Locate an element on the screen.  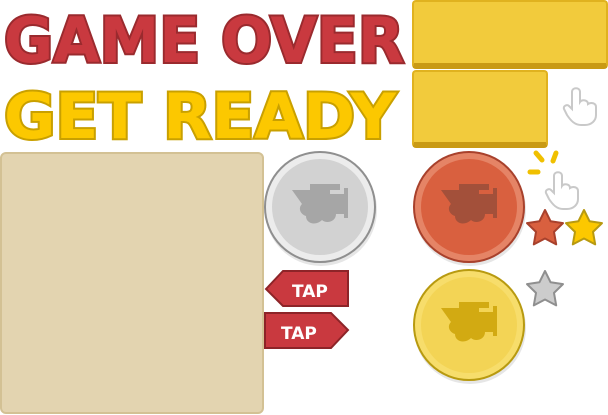
tap-left-button: TAP is located at coordinates (306, 288).